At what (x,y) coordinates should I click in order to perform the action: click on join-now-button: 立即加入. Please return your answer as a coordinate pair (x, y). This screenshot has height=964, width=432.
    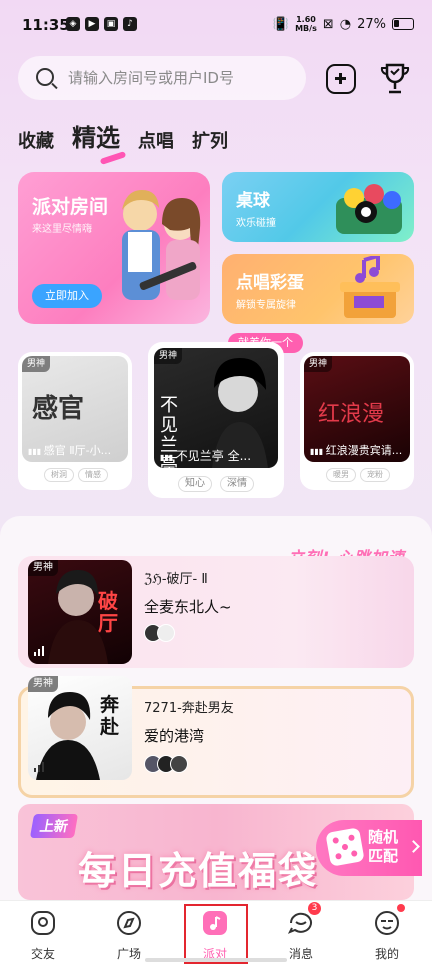
    Looking at the image, I should click on (67, 296).